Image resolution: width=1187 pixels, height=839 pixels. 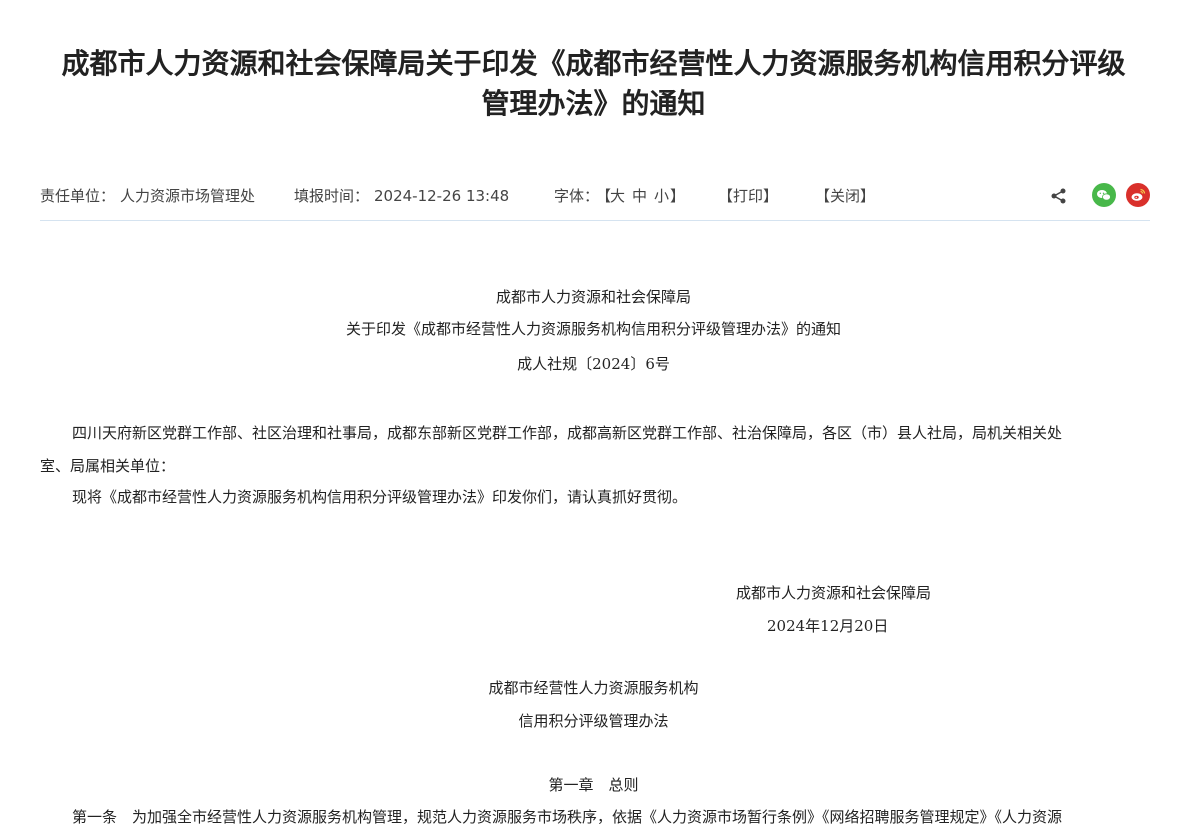 I want to click on font-size-label: 字体：, so click(x=577, y=196).